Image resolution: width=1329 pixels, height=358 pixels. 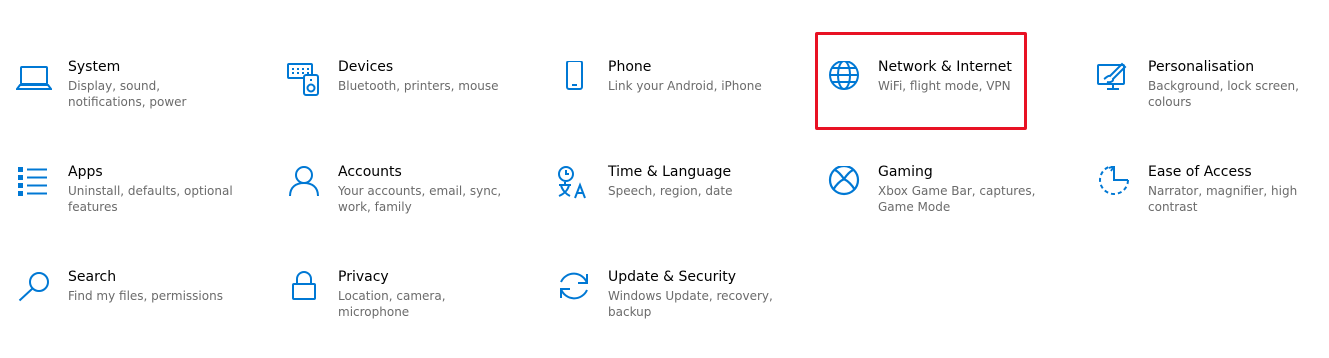 What do you see at coordinates (1223, 94) in the screenshot?
I see `tile-description: Background, lock screen, colours` at bounding box center [1223, 94].